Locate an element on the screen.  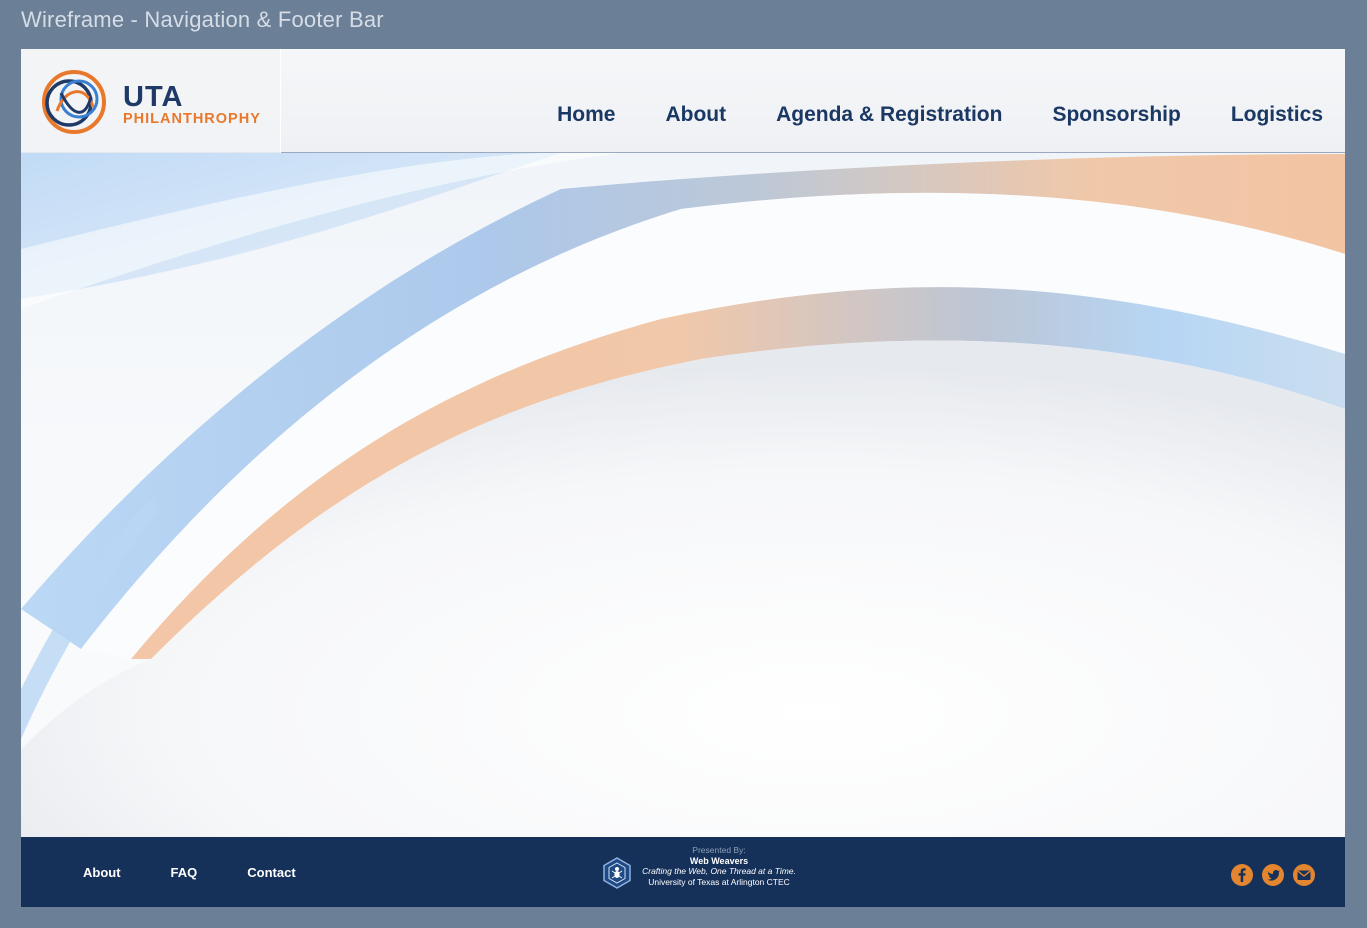
credit-org: University of Texas at Arlington CTEC is located at coordinates (719, 881).